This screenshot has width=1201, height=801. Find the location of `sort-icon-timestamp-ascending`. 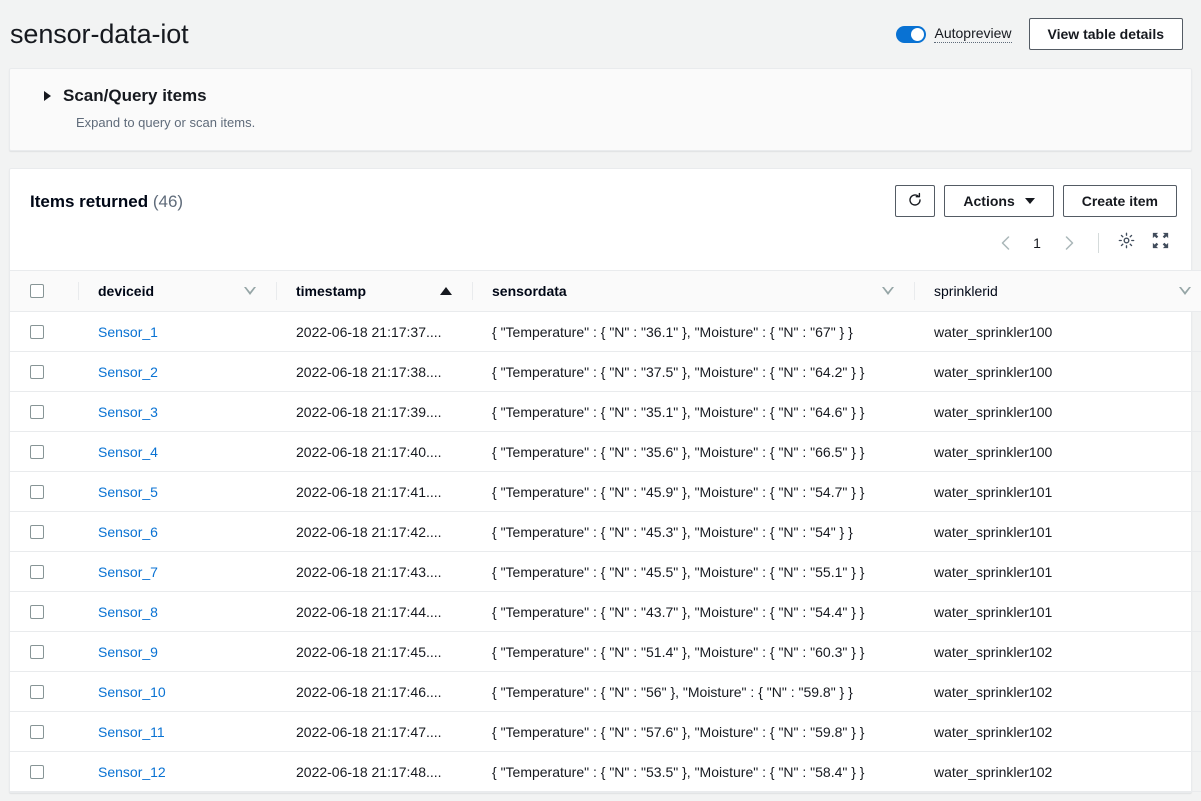

sort-icon-timestamp-ascending is located at coordinates (446, 291).